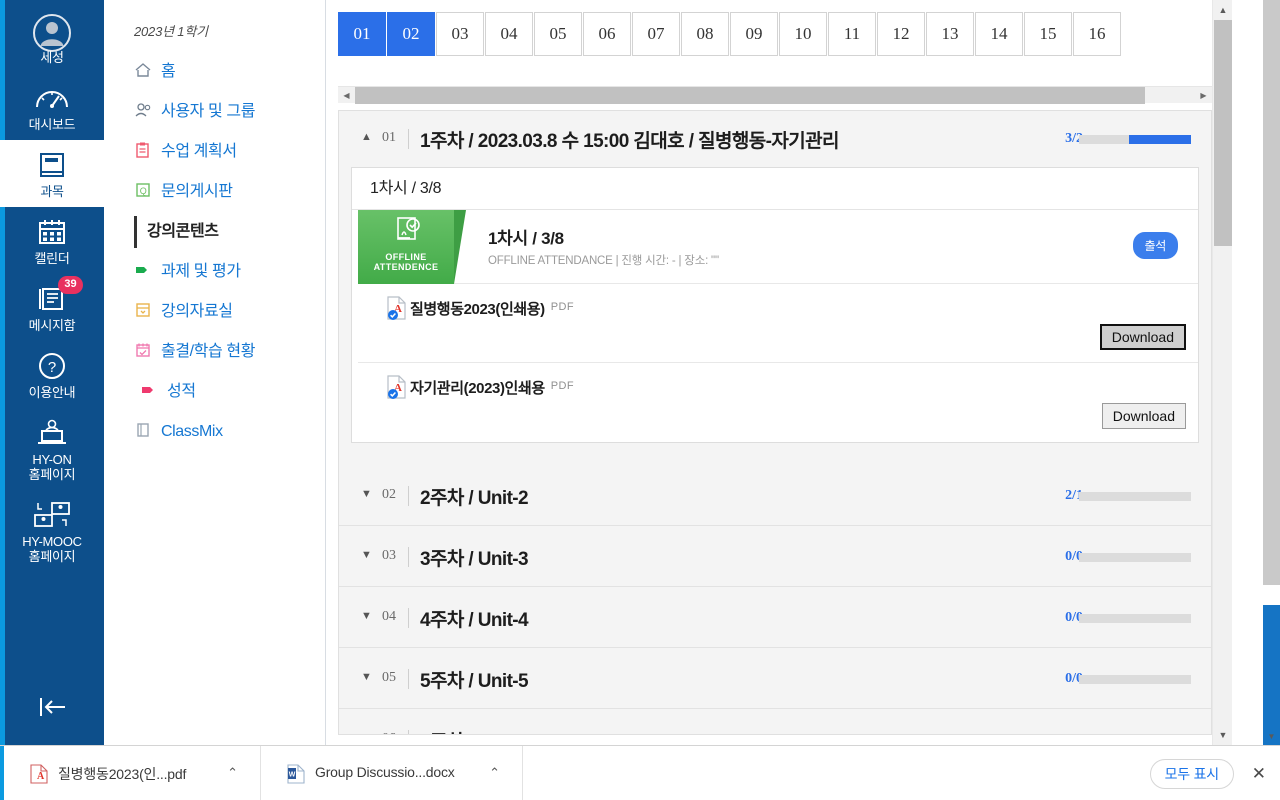  Describe the element at coordinates (215, 272) in the screenshot. I see `sidebar-item-assignments: 과제 및 평가` at that location.